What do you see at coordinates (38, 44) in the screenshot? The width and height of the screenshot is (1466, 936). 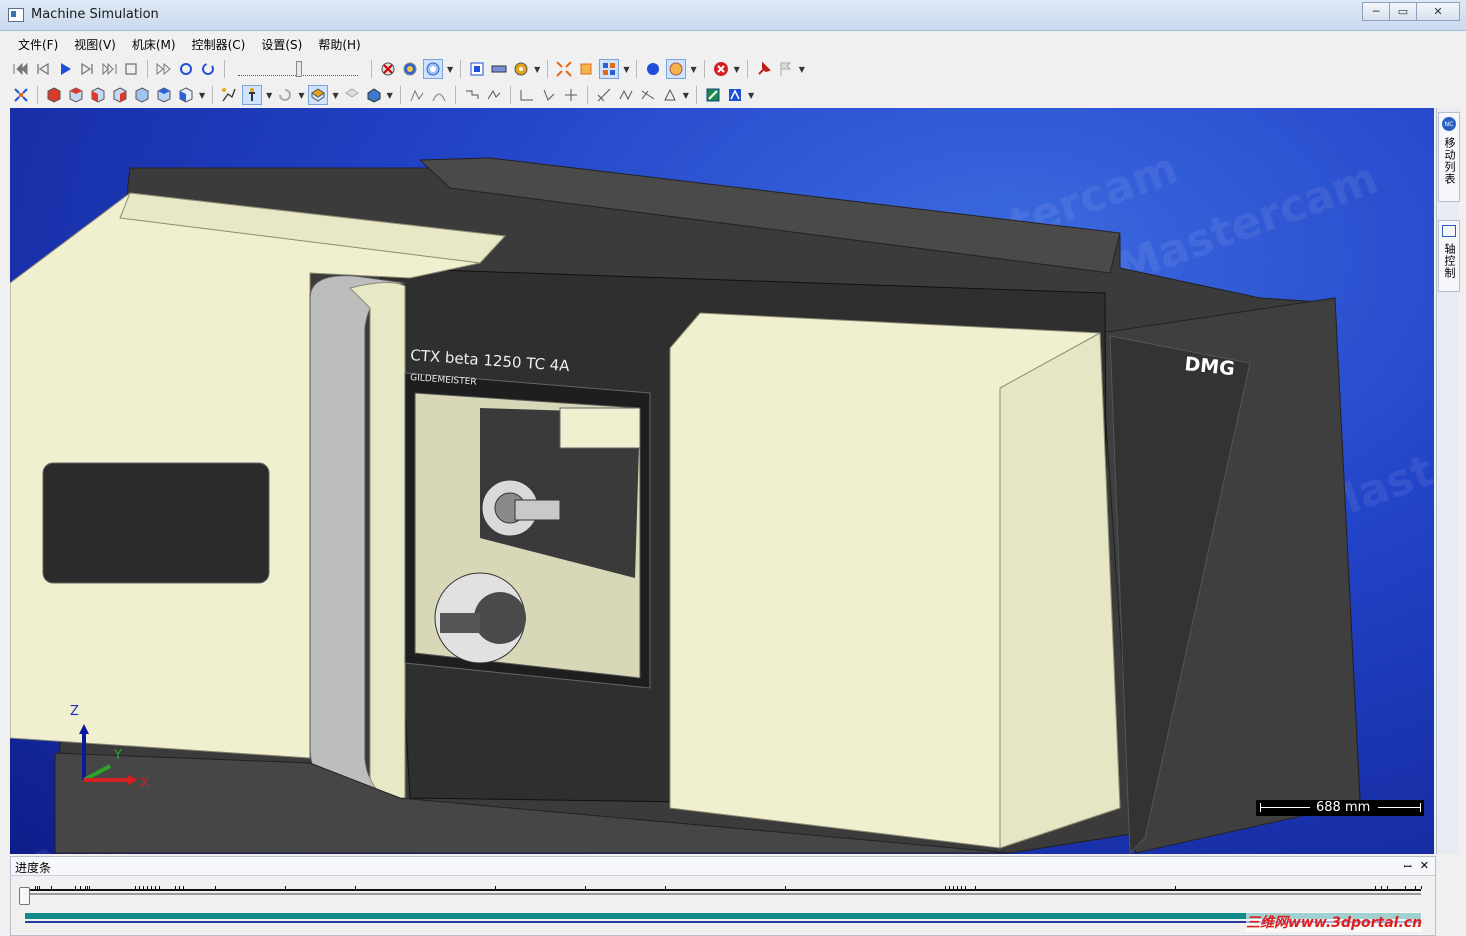 I see `menu-file: 文件(F)` at bounding box center [38, 44].